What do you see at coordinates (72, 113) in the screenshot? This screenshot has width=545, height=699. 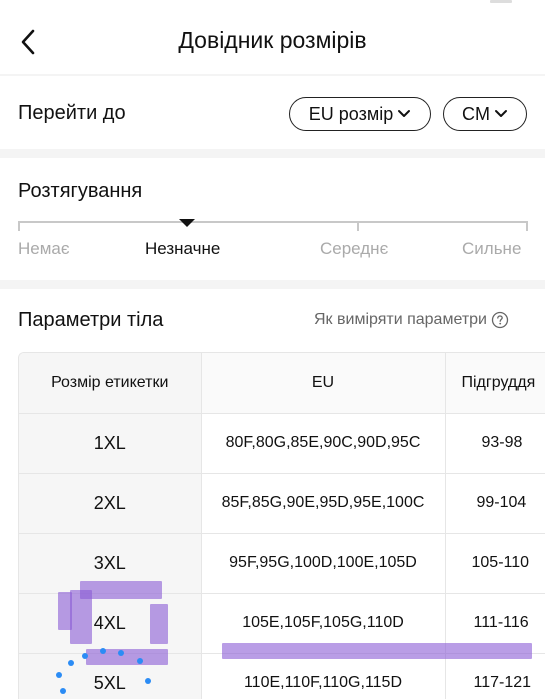 I see `goto-label: Перейти до` at bounding box center [72, 113].